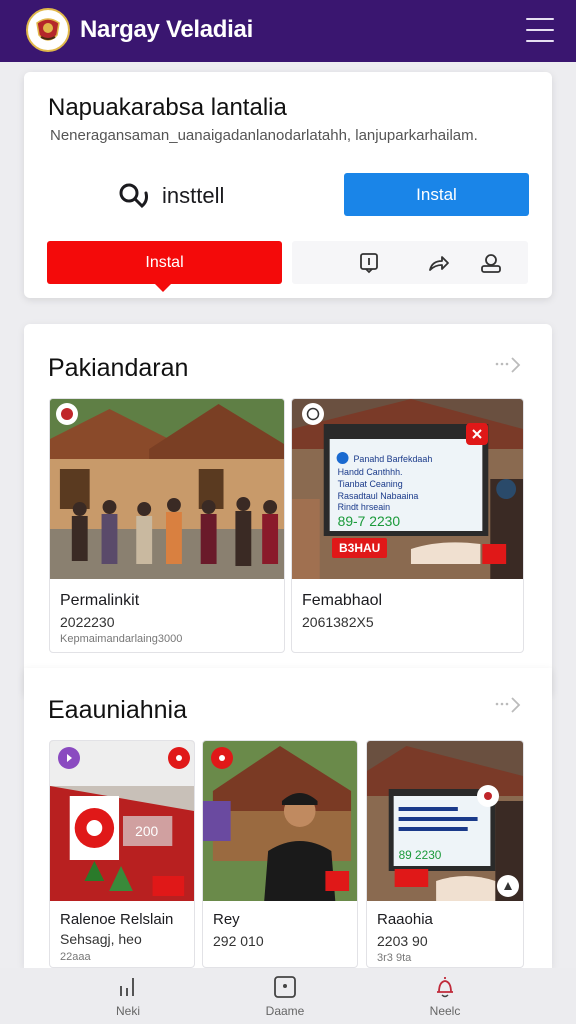 Image resolution: width=576 pixels, height=1024 pixels. I want to click on item-subtitle: 22aaa, so click(75, 957).